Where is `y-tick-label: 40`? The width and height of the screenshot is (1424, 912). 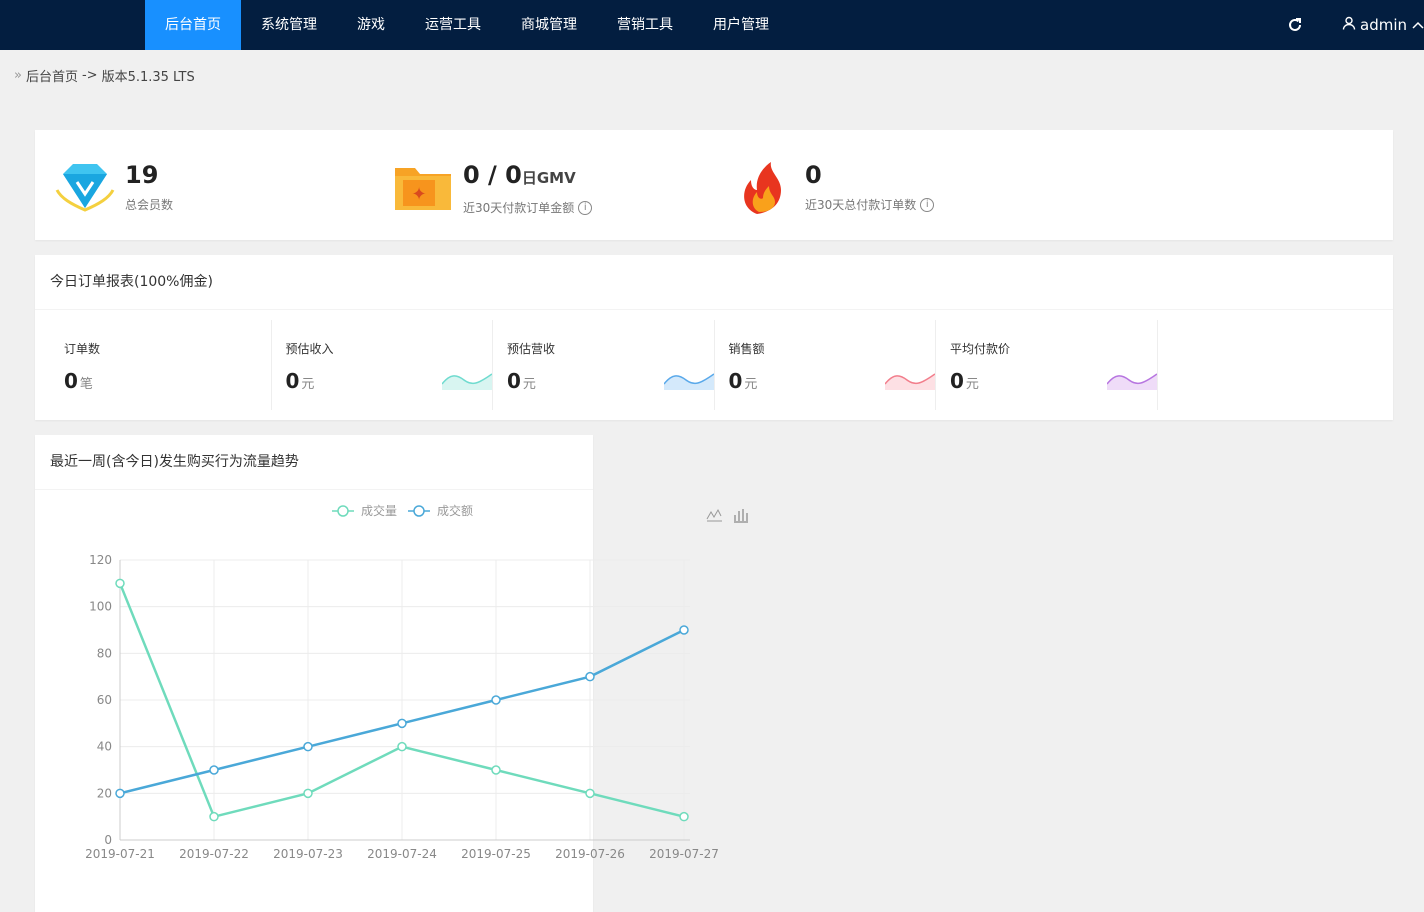
y-tick-label: 40 is located at coordinates (104, 747).